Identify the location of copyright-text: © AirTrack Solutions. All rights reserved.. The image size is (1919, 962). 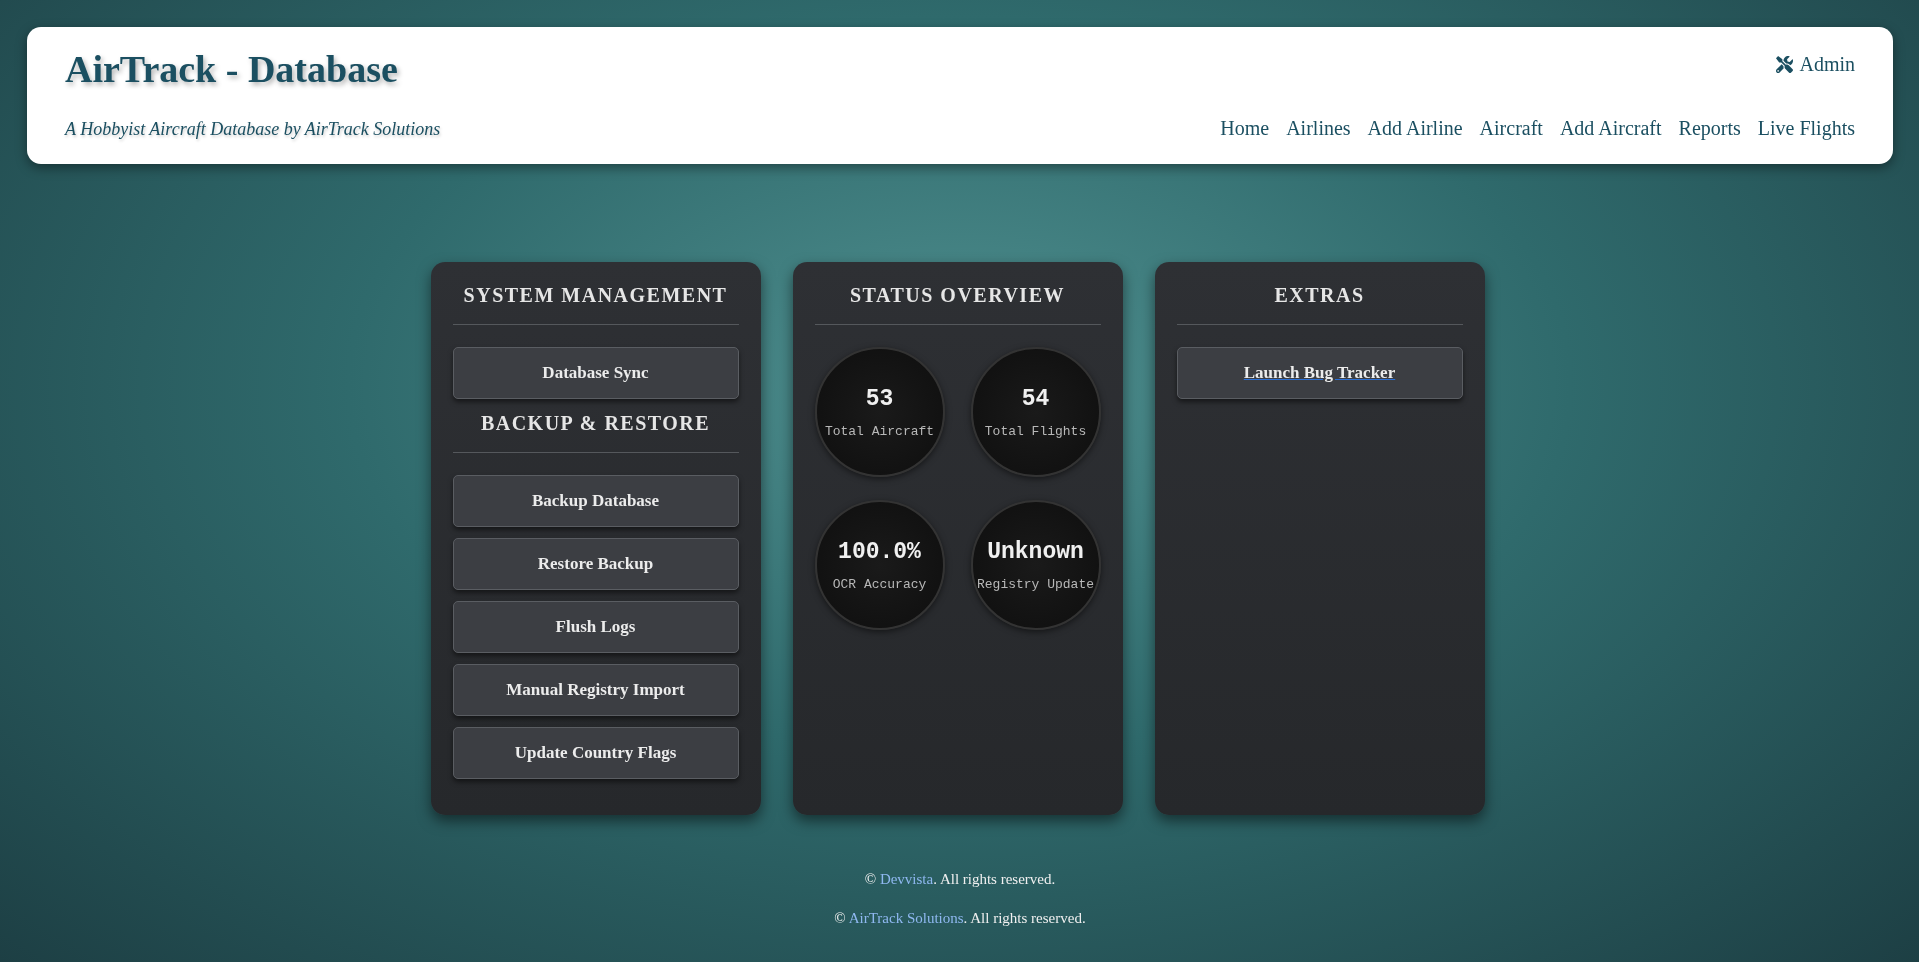
(960, 918).